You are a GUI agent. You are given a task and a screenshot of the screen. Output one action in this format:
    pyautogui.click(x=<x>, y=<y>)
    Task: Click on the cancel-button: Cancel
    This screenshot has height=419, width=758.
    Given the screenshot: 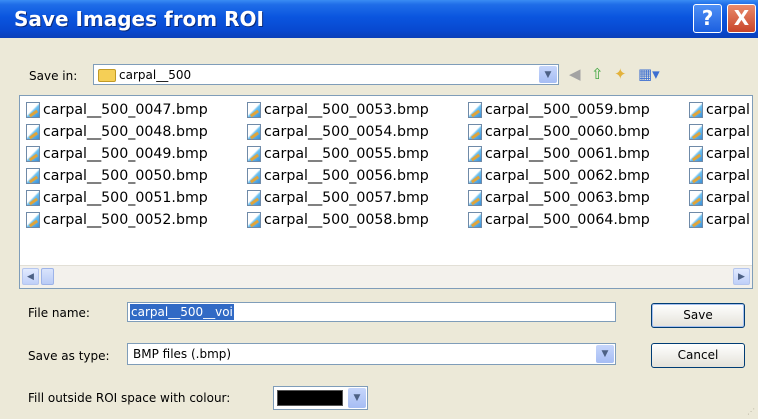 What is the action you would take?
    pyautogui.click(x=698, y=355)
    